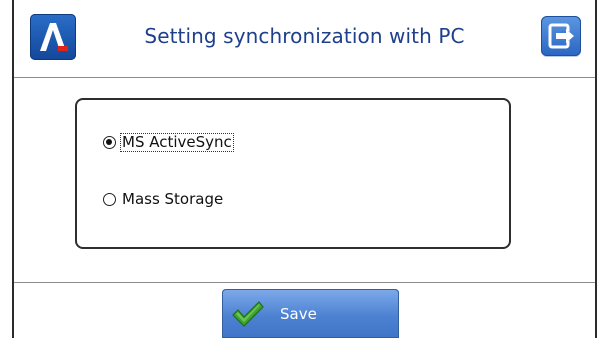 The height and width of the screenshot is (338, 609). What do you see at coordinates (304, 282) in the screenshot?
I see `footer-divider` at bounding box center [304, 282].